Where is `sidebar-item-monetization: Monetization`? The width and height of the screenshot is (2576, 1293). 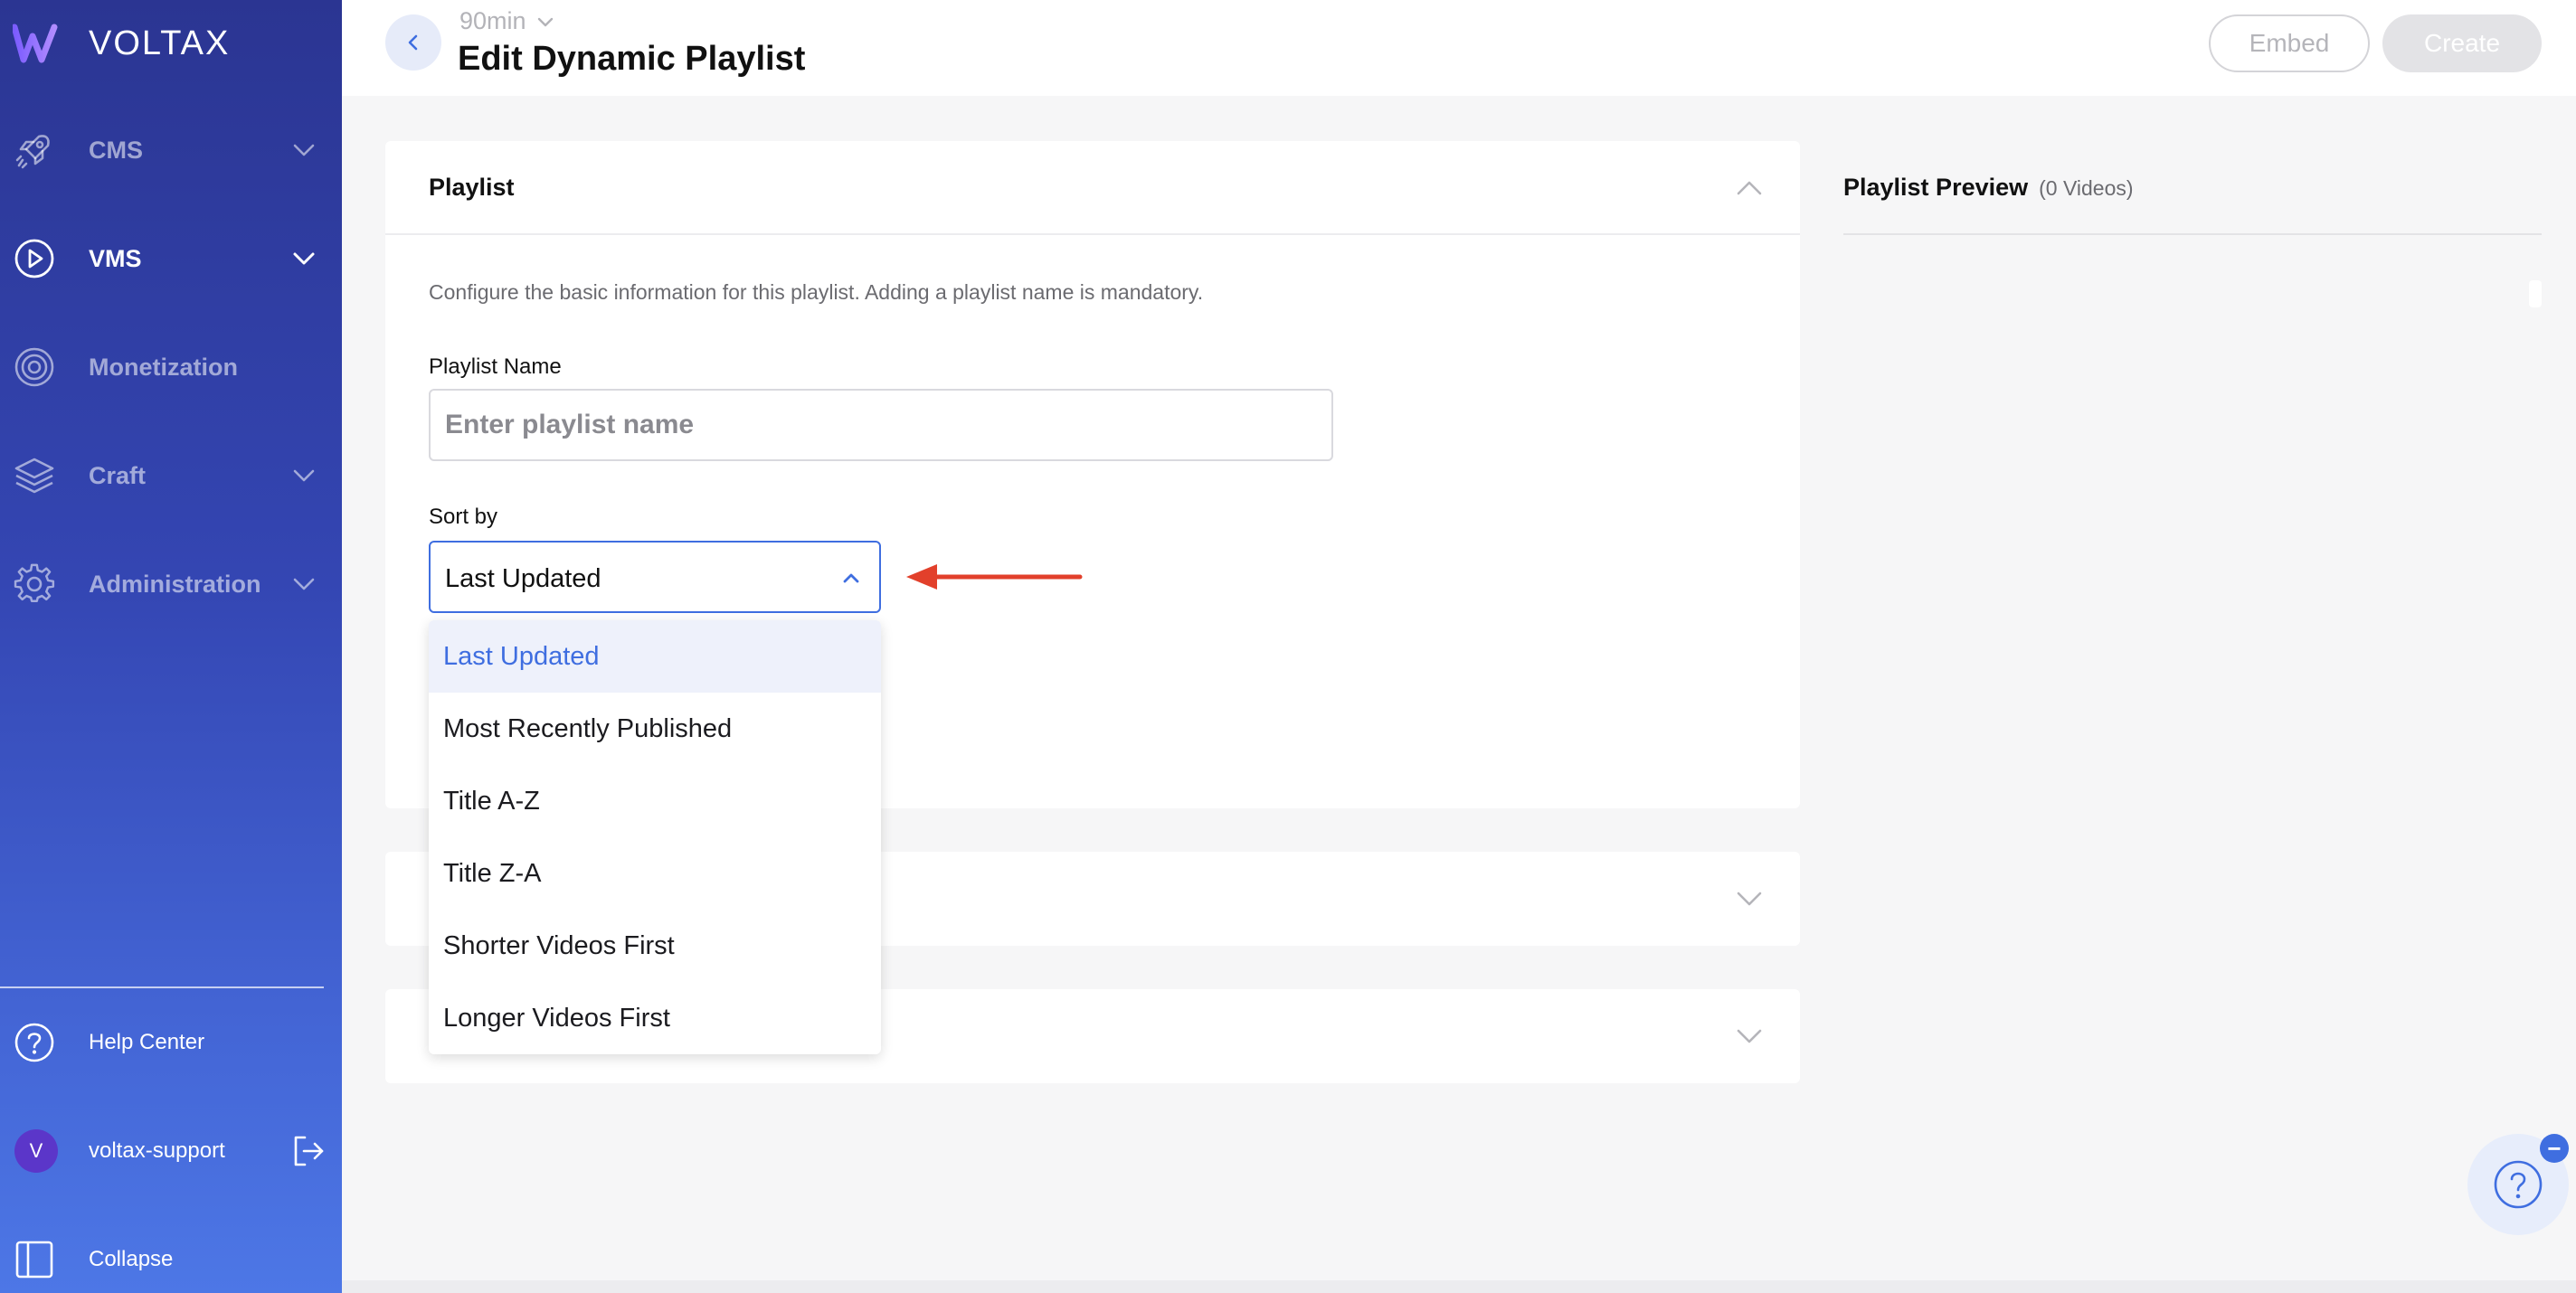
sidebar-item-monetization: Monetization is located at coordinates (171, 367).